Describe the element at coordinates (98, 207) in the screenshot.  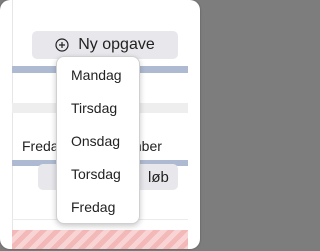
I see `menu-item-fredag: Fredag` at that location.